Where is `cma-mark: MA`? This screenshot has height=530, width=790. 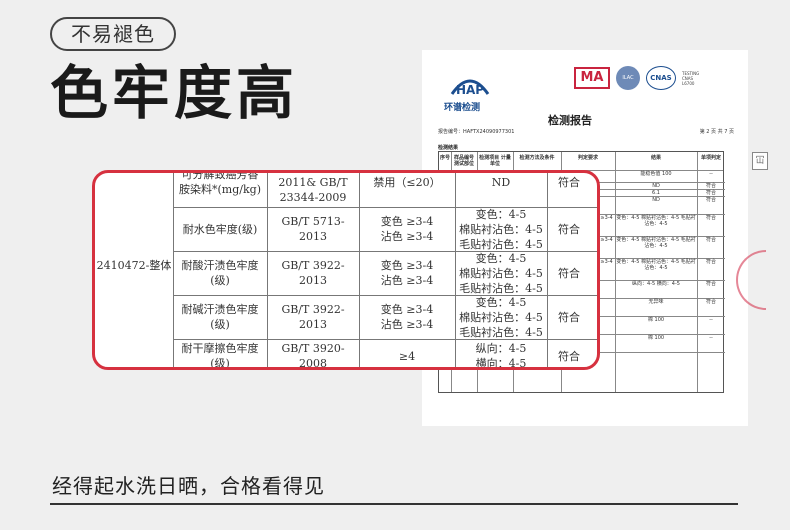 cma-mark: MA is located at coordinates (592, 78).